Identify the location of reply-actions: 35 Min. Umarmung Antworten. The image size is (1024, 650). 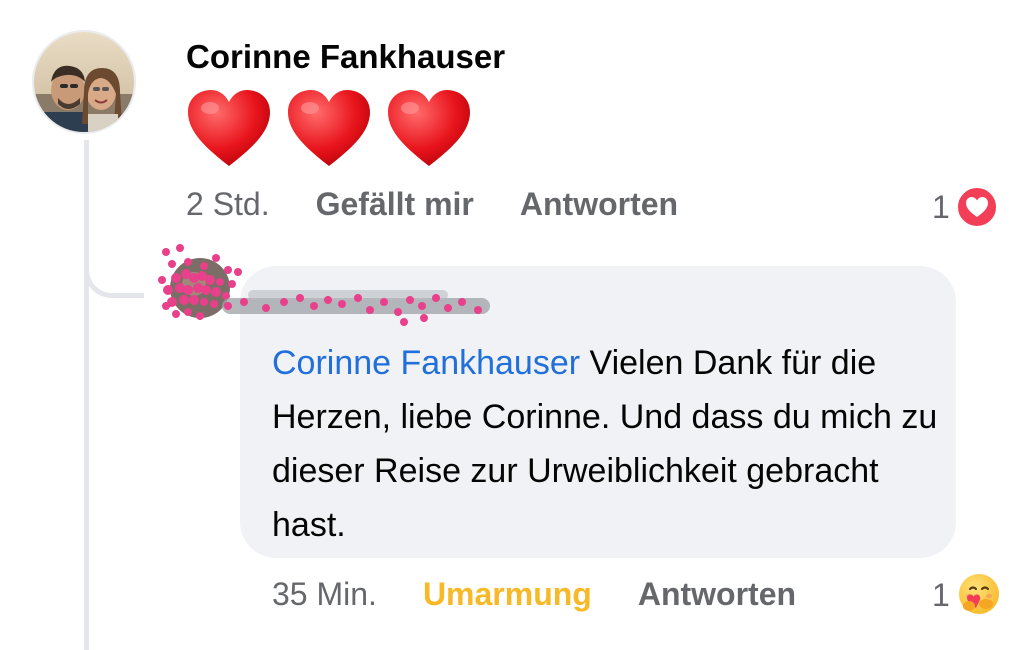
(534, 594).